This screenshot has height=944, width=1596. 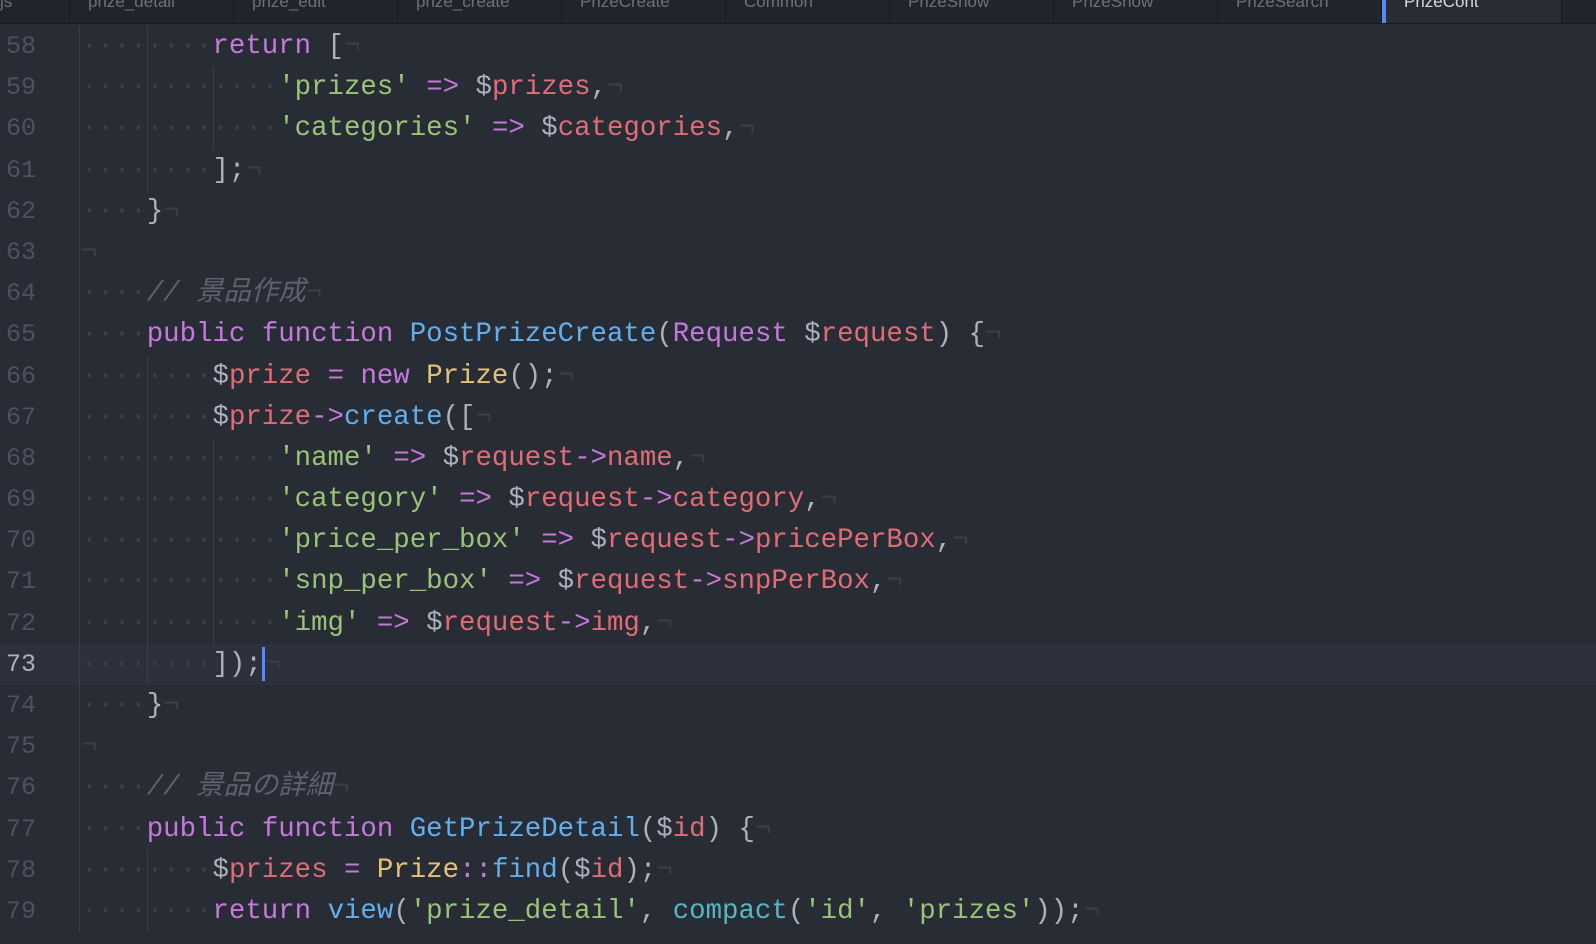 I want to click on token-var: prizes, so click(x=541, y=88).